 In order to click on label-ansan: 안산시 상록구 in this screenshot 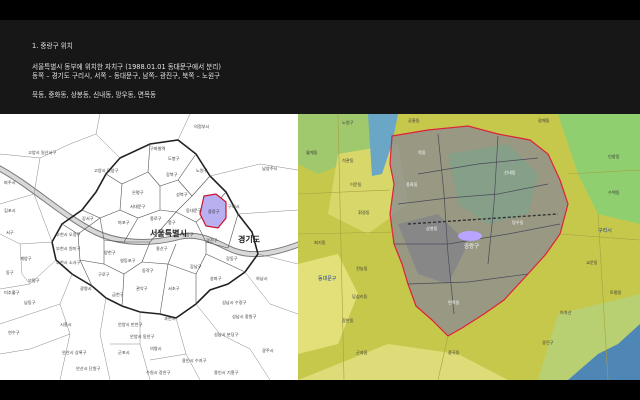, I will do `click(74, 352)`.